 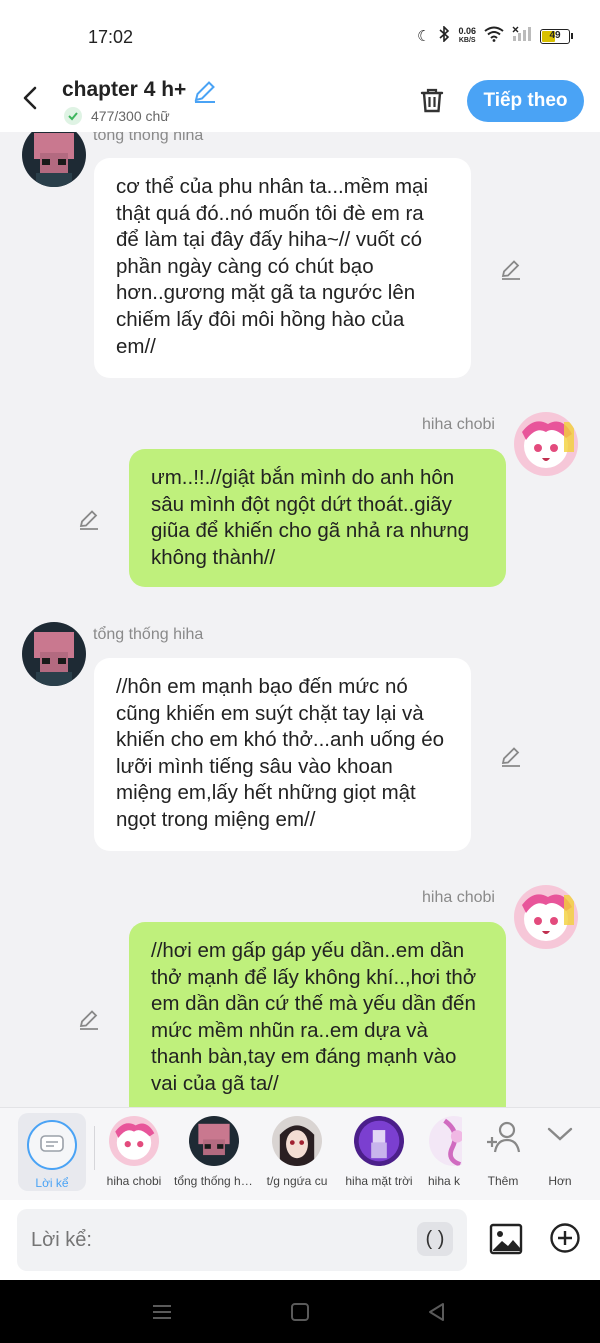 What do you see at coordinates (214, 1181) in the screenshot?
I see `character-label: tổng thống hiha` at bounding box center [214, 1181].